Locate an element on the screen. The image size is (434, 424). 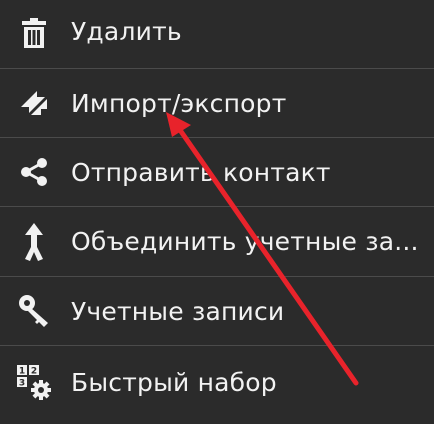
menu-item-label: Отправить контакт is located at coordinates (201, 172).